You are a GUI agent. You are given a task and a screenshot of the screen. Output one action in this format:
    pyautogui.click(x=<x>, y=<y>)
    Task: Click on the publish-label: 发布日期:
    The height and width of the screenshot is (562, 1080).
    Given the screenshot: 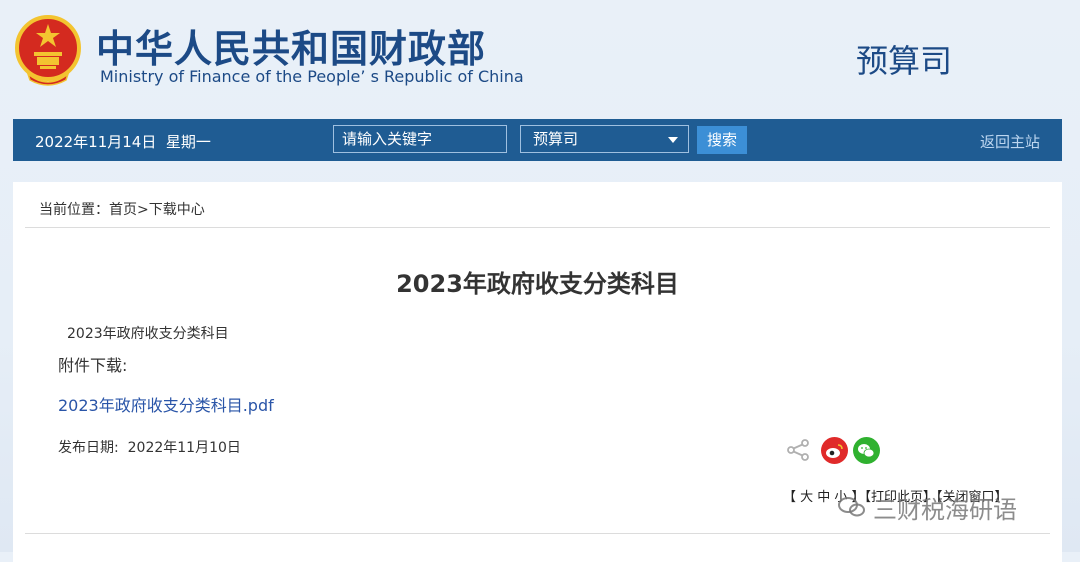 What is the action you would take?
    pyautogui.click(x=88, y=448)
    